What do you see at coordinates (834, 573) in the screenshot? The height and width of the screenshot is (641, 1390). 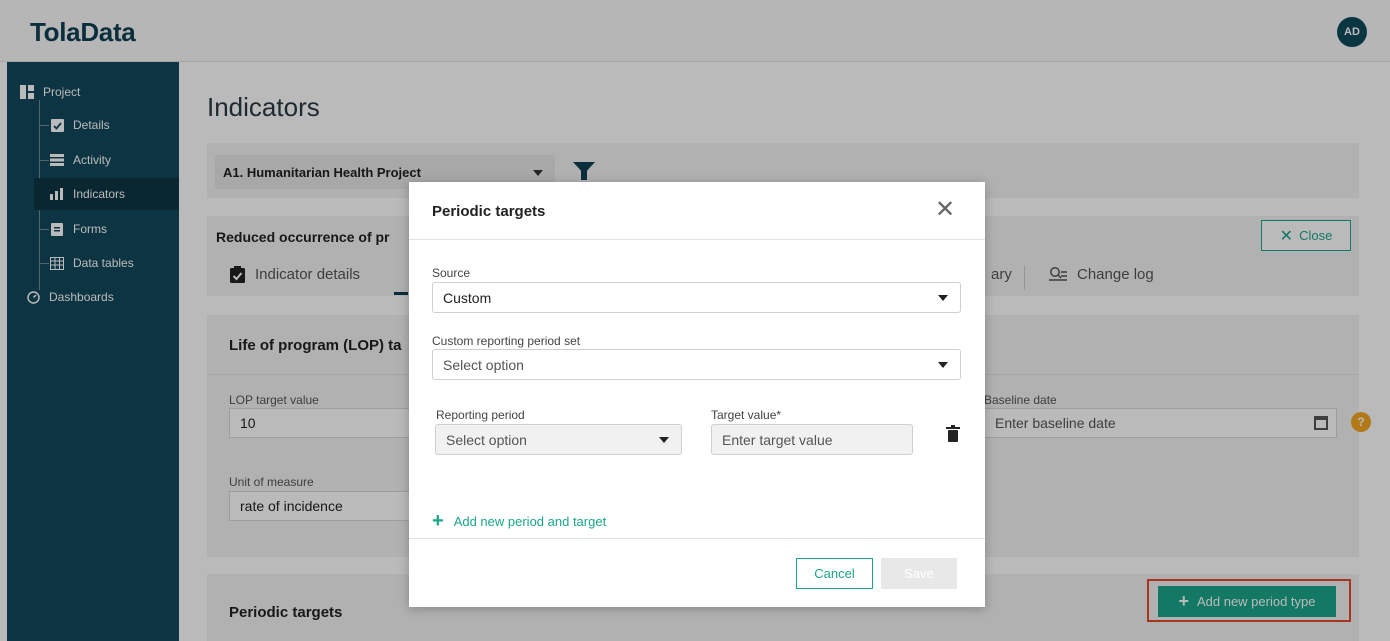 I see `cancel-button: Cancel` at bounding box center [834, 573].